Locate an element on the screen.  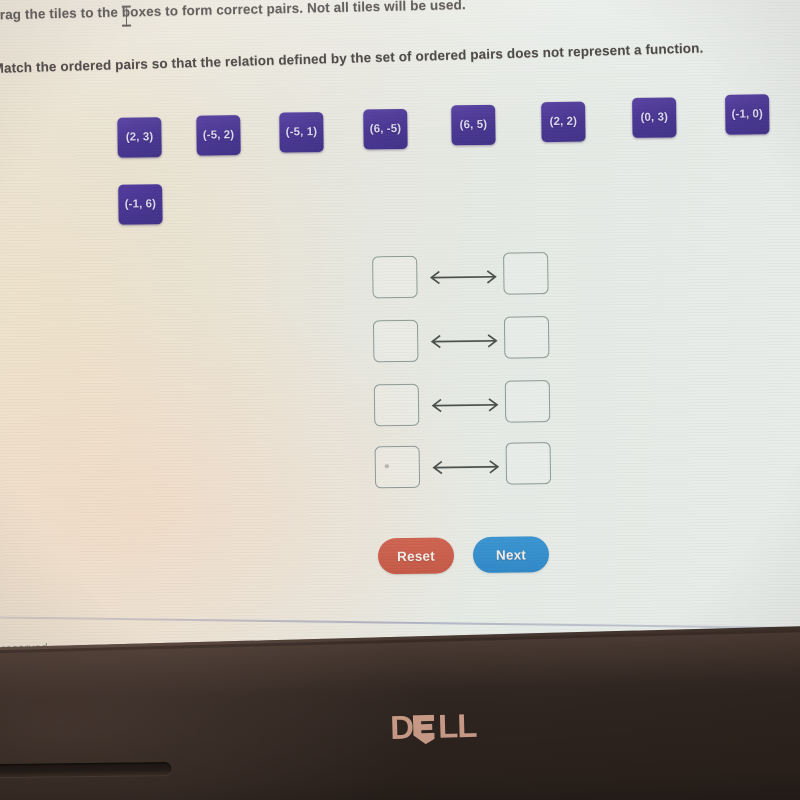
tile-ordered-pair: (2, 3) is located at coordinates (139, 137).